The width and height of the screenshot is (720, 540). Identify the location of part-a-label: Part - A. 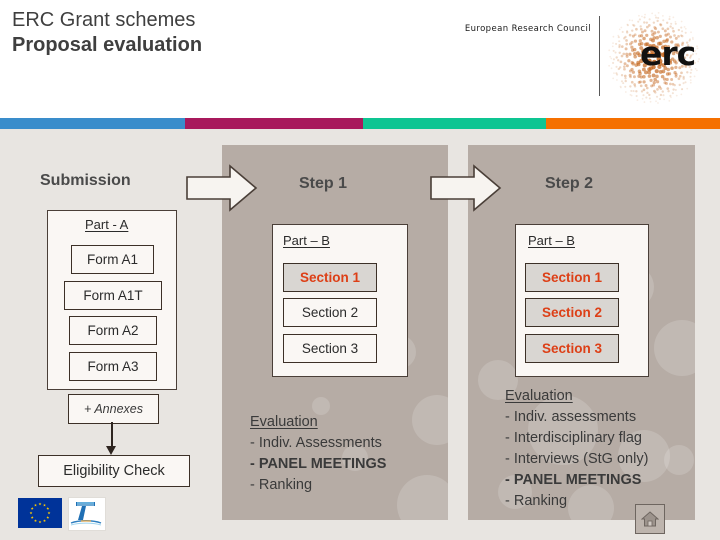
(107, 224).